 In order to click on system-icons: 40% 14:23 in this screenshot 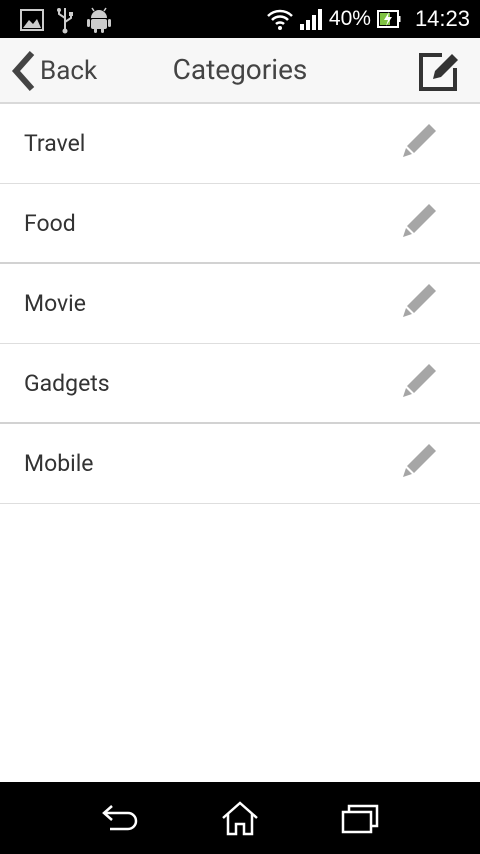, I will do `click(368, 19)`.